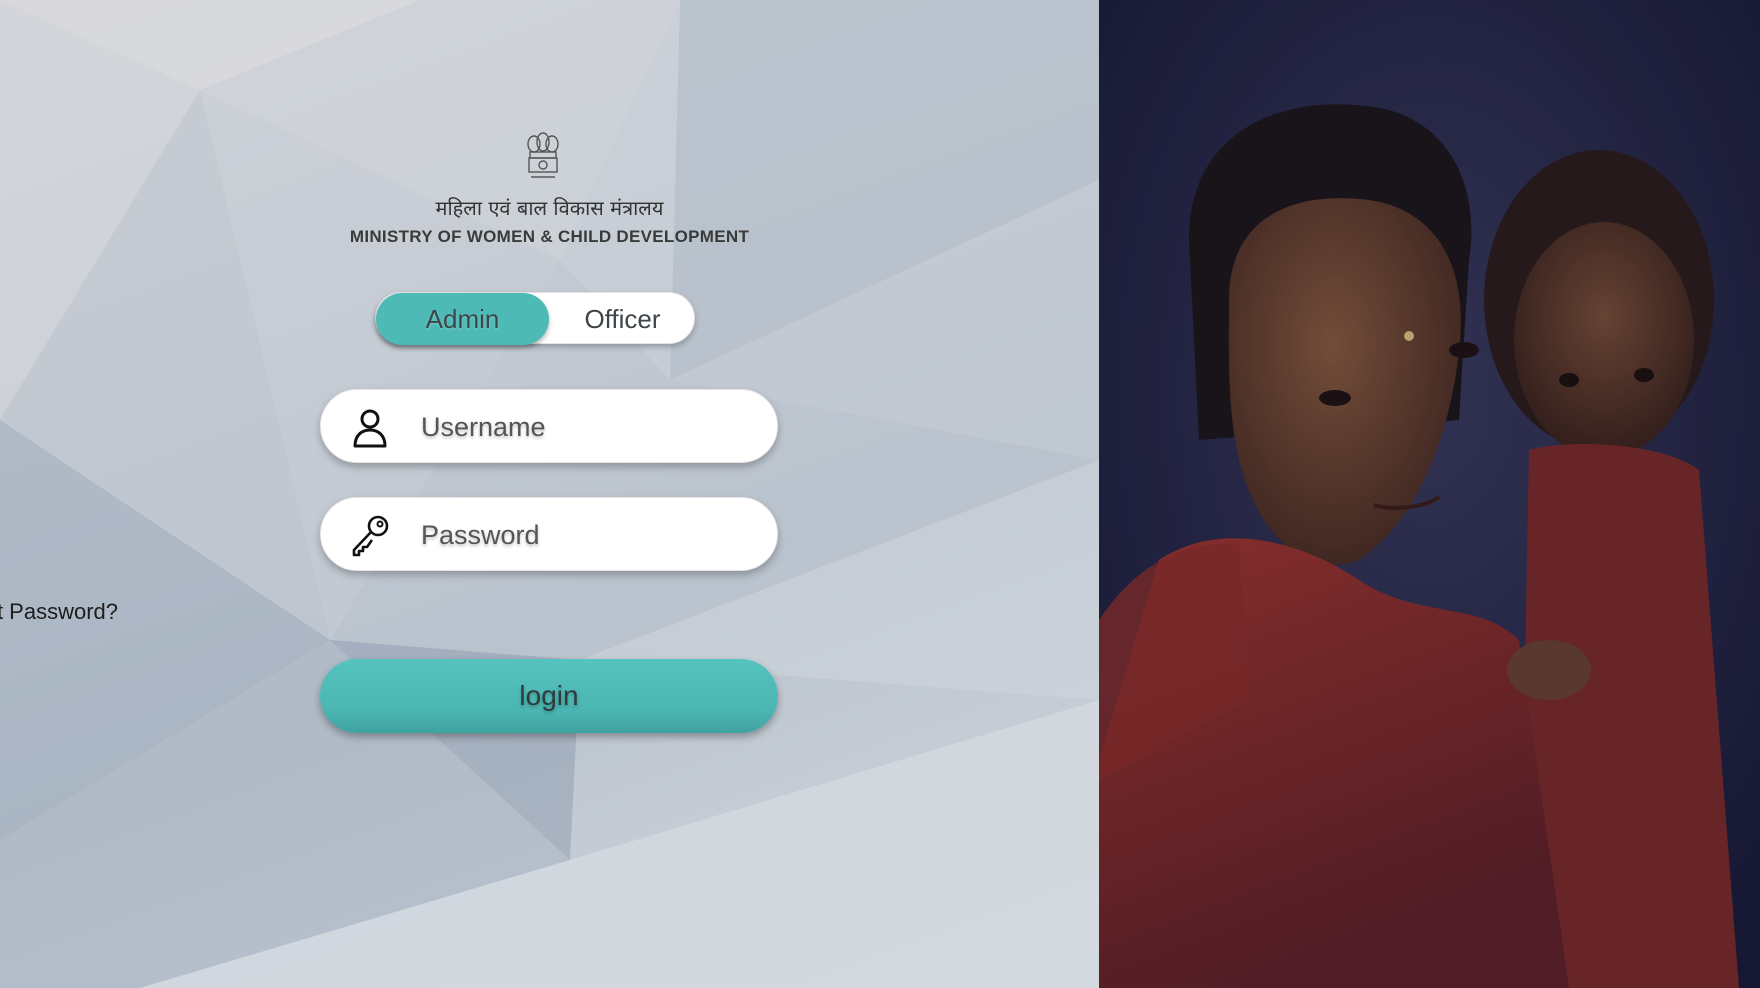 The height and width of the screenshot is (988, 1760). I want to click on password-field, so click(549, 534).